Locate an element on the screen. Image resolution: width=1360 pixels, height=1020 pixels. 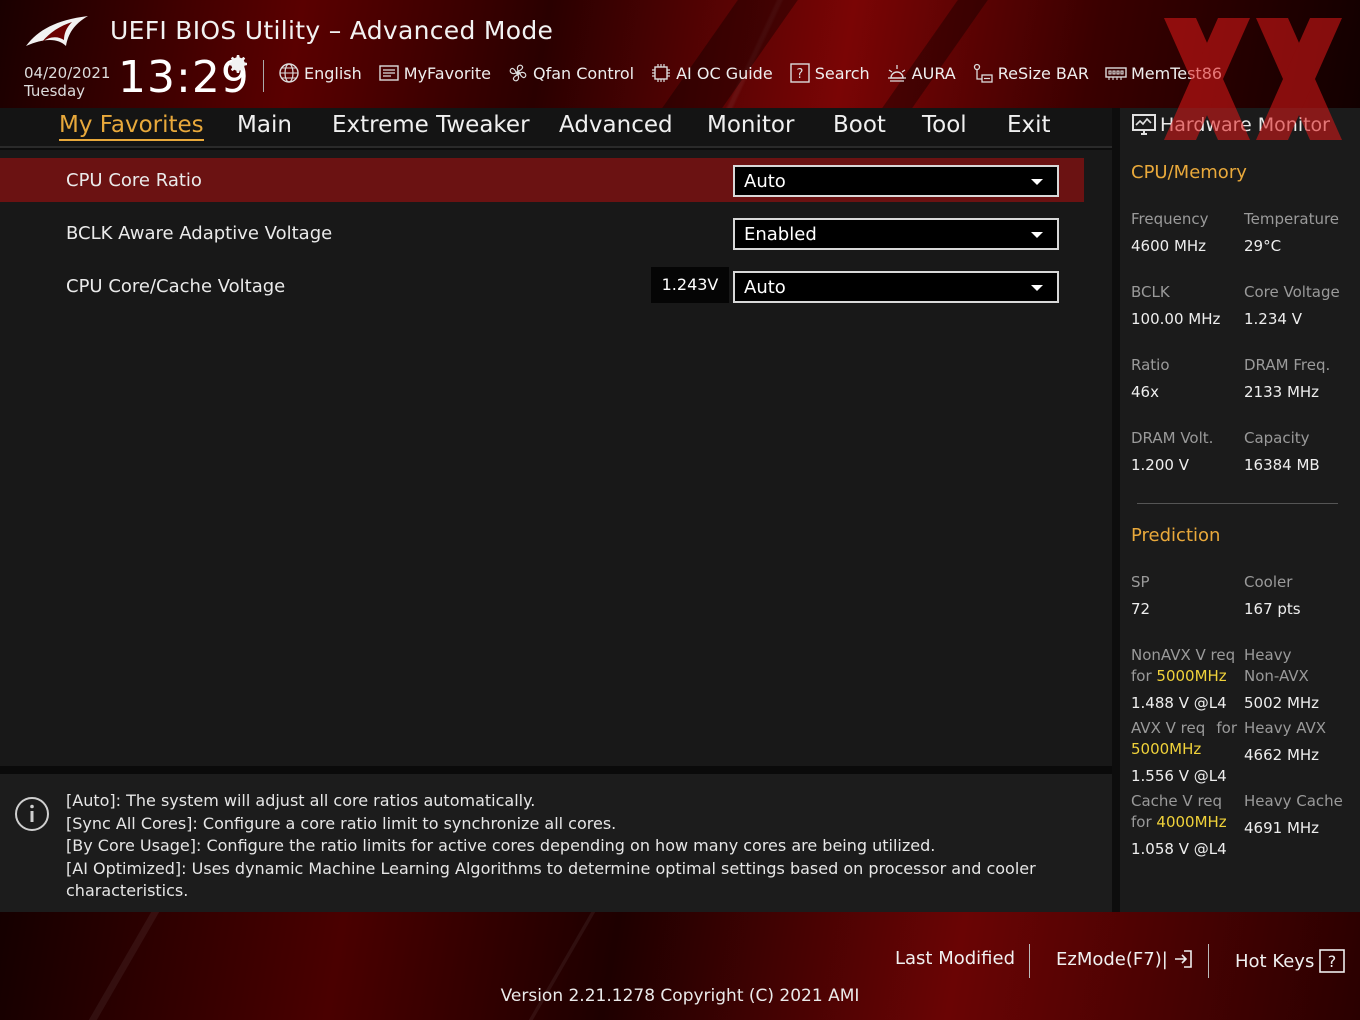
setting-label: BCLK Aware Adaptive Voltage is located at coordinates (199, 233).